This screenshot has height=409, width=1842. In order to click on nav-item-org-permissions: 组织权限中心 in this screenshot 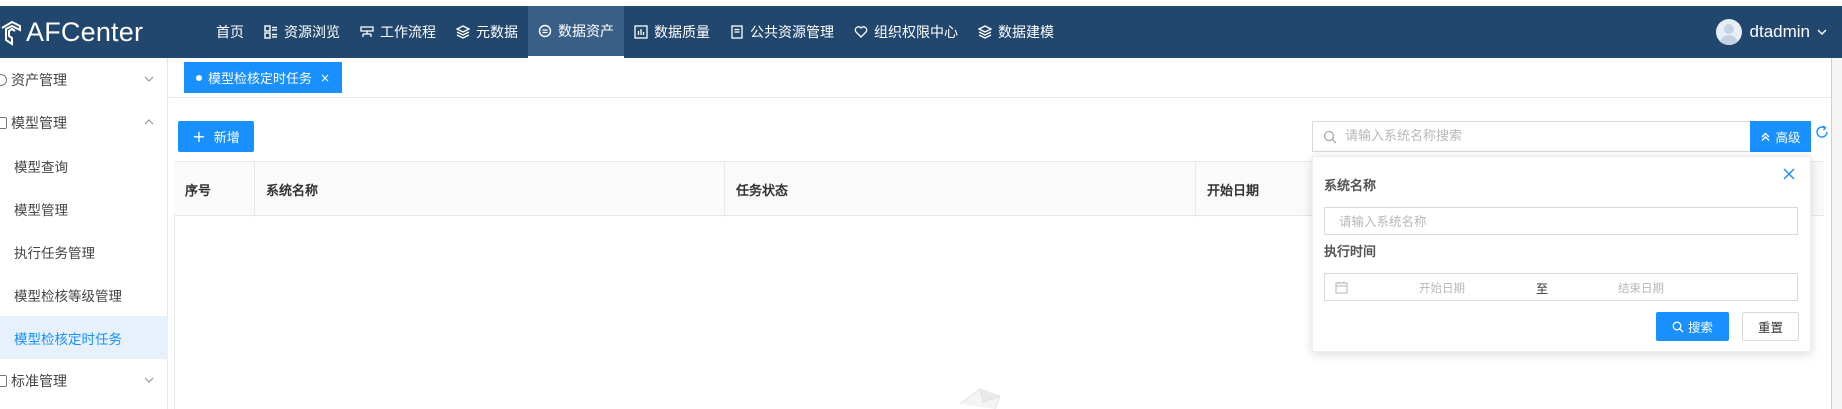, I will do `click(906, 32)`.